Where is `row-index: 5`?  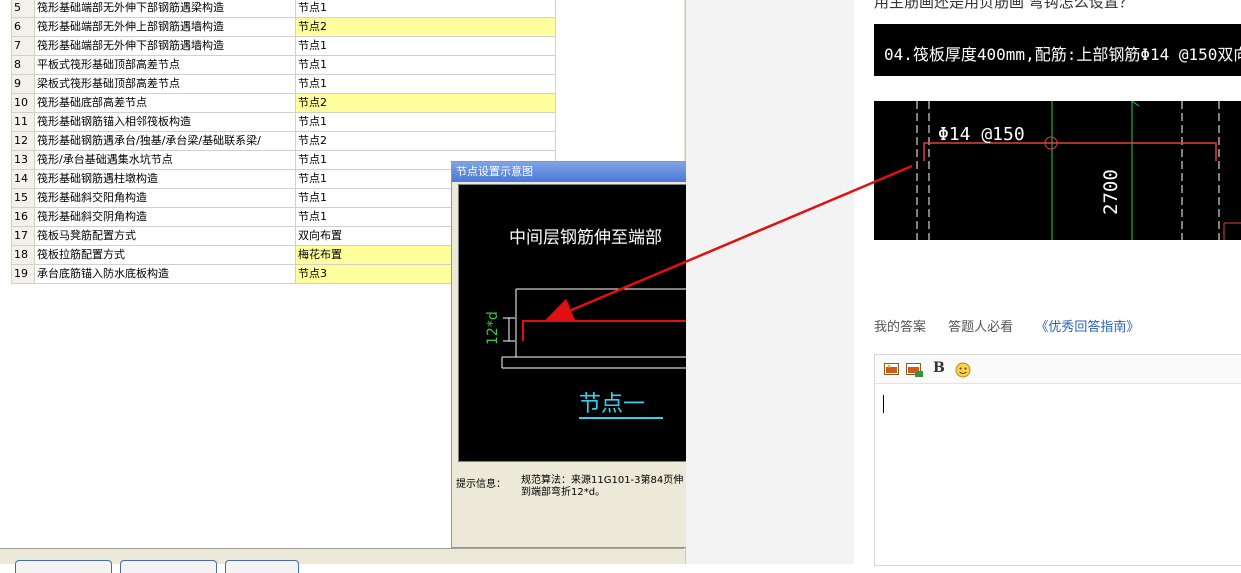
row-index: 5 is located at coordinates (23, 9).